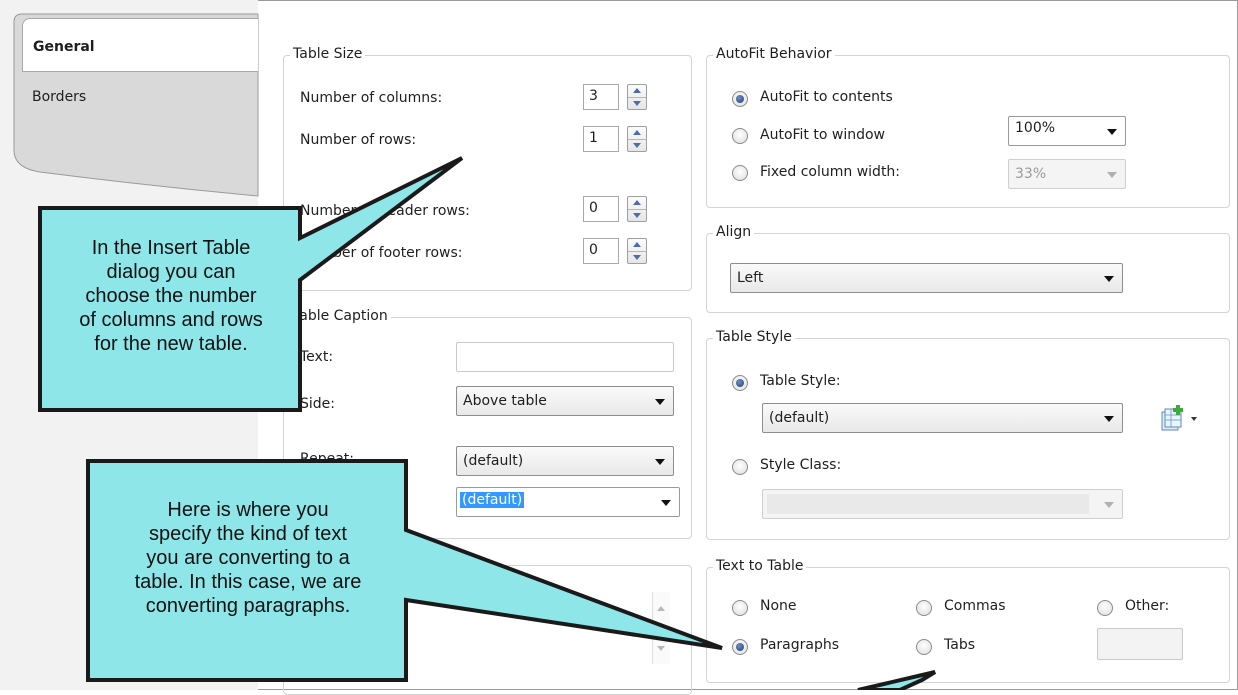  What do you see at coordinates (171, 320) in the screenshot?
I see `top-callout-line: of columns and rows` at bounding box center [171, 320].